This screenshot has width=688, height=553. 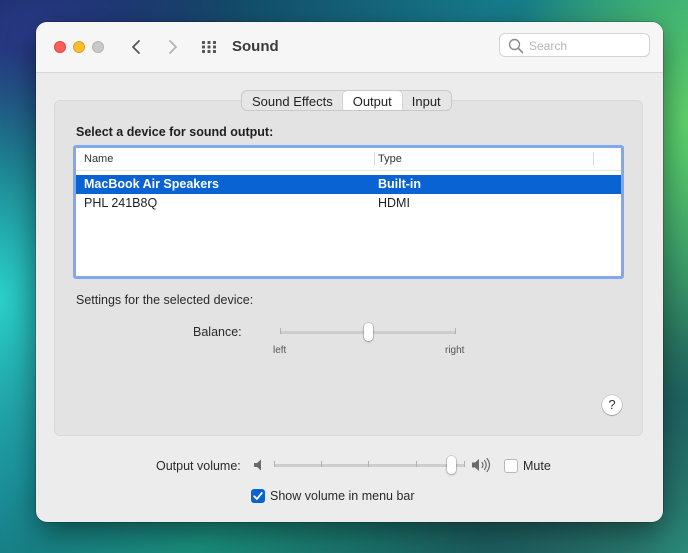 What do you see at coordinates (198, 466) in the screenshot?
I see `output-volume-label: Output volume:` at bounding box center [198, 466].